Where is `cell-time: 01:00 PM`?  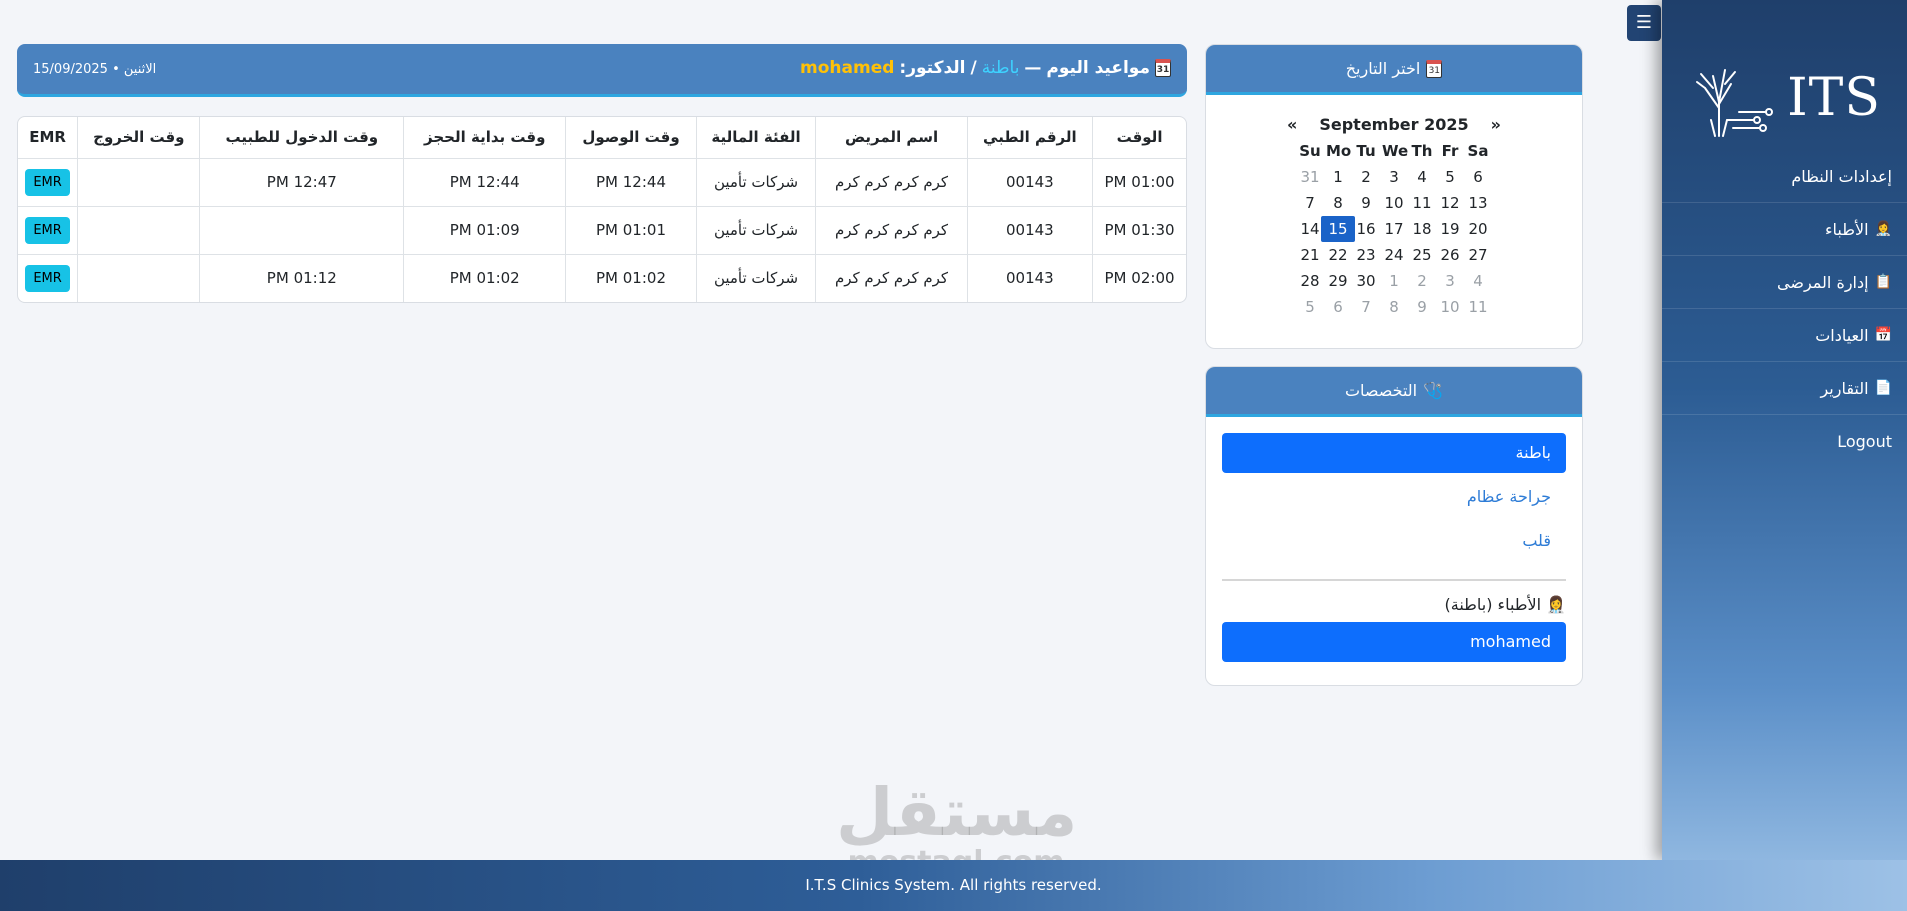 cell-time: 01:00 PM is located at coordinates (1139, 182).